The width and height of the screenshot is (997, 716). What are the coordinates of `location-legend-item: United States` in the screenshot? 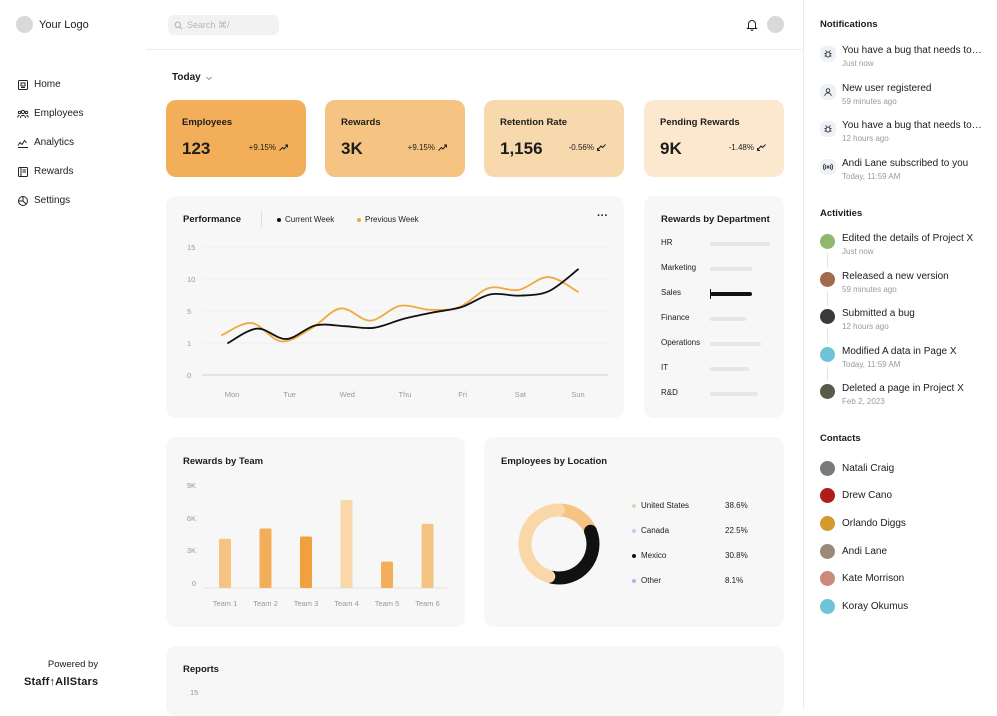 It's located at (660, 505).